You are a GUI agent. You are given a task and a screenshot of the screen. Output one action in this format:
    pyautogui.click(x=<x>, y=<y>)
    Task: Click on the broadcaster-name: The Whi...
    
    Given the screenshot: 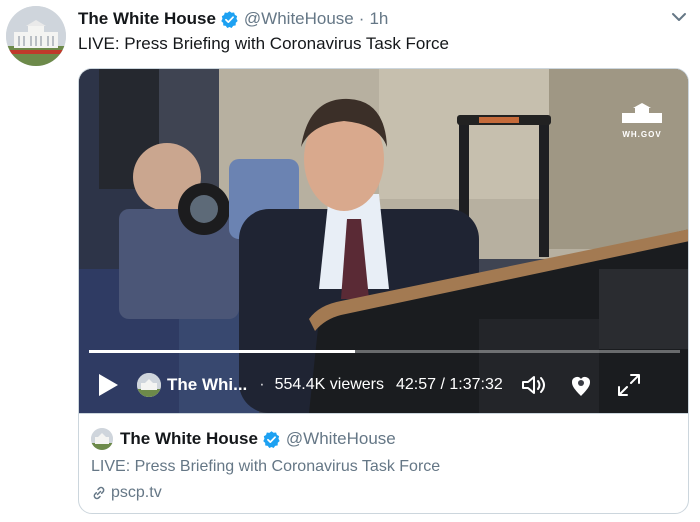 What is the action you would take?
    pyautogui.click(x=207, y=385)
    